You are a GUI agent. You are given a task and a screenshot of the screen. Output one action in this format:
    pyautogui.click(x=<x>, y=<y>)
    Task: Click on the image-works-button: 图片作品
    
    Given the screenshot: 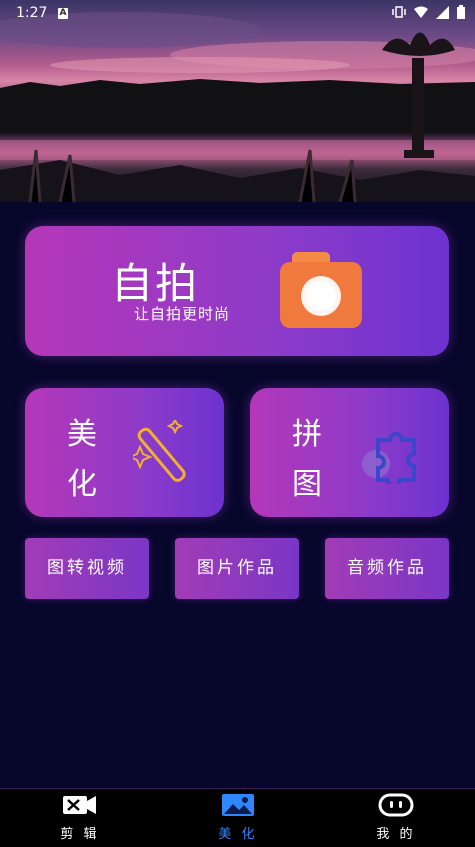 What is the action you would take?
    pyautogui.click(x=237, y=568)
    